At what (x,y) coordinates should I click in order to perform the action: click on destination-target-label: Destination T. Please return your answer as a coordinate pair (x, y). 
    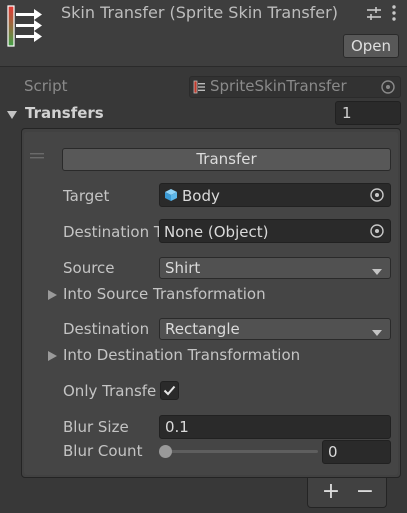
    Looking at the image, I should click on (112, 232).